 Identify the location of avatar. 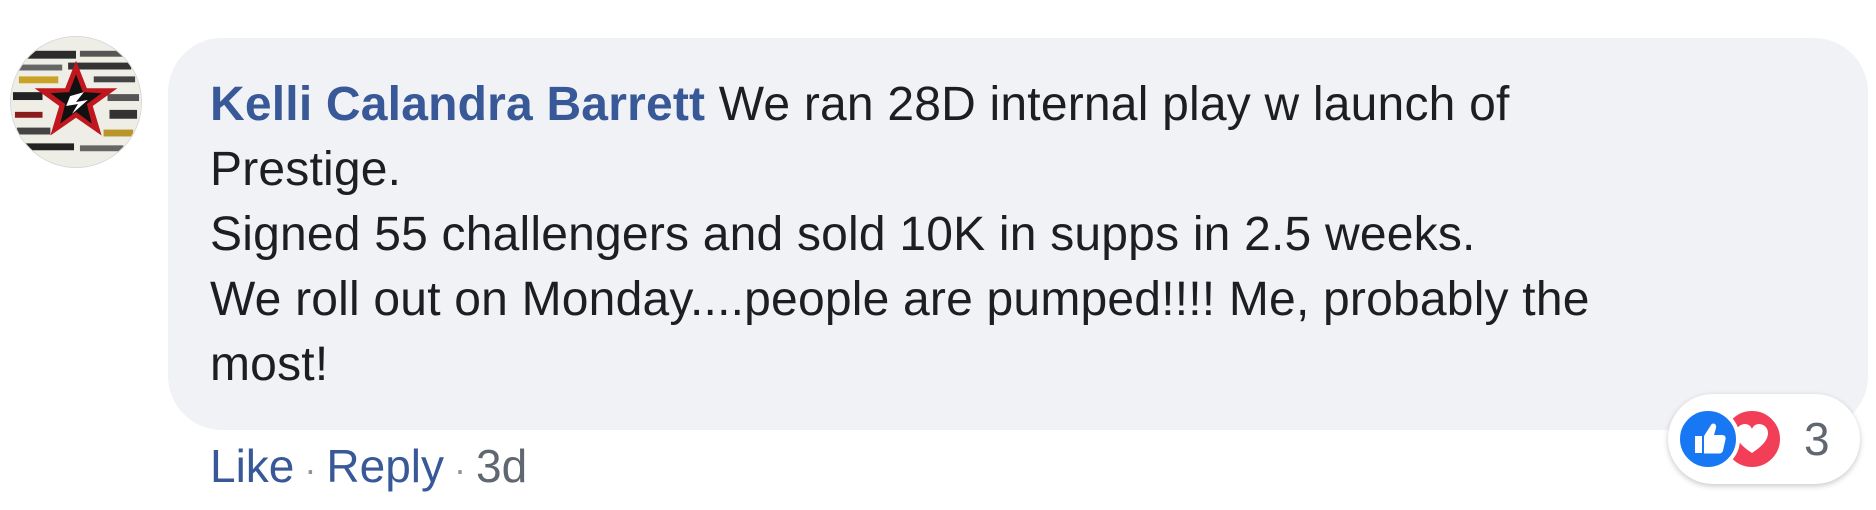
(76, 102).